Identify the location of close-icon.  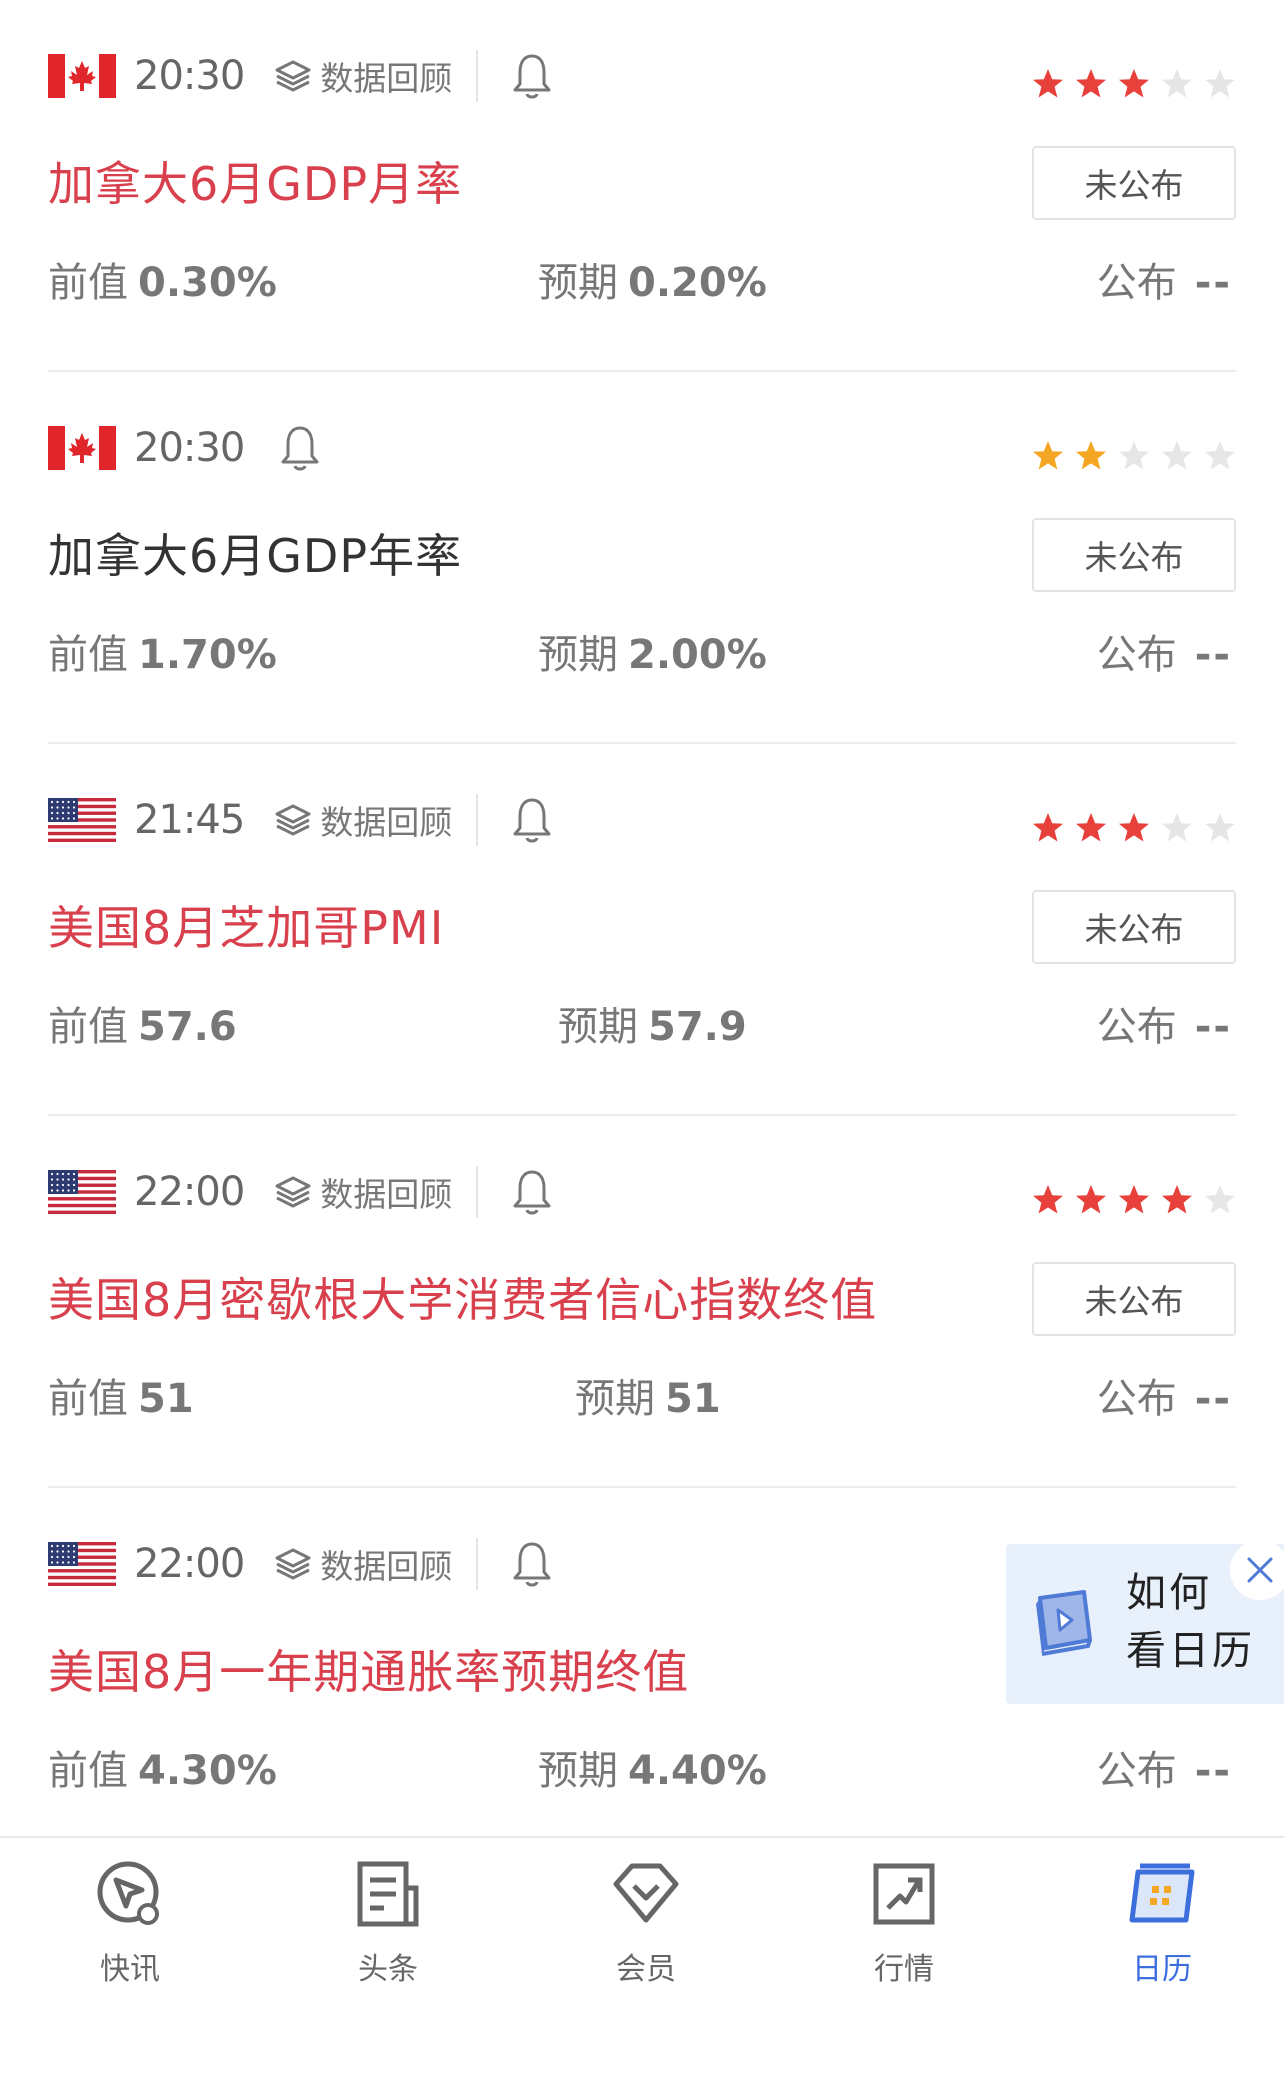
(1257, 1570).